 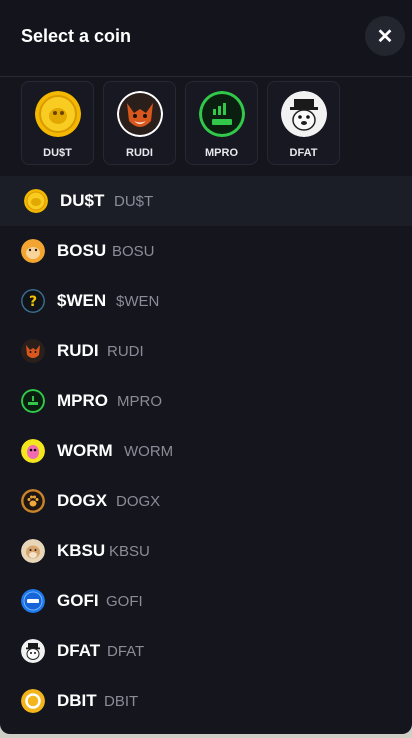 I want to click on coin-row-dfat: DFAT DFAT, so click(x=206, y=651).